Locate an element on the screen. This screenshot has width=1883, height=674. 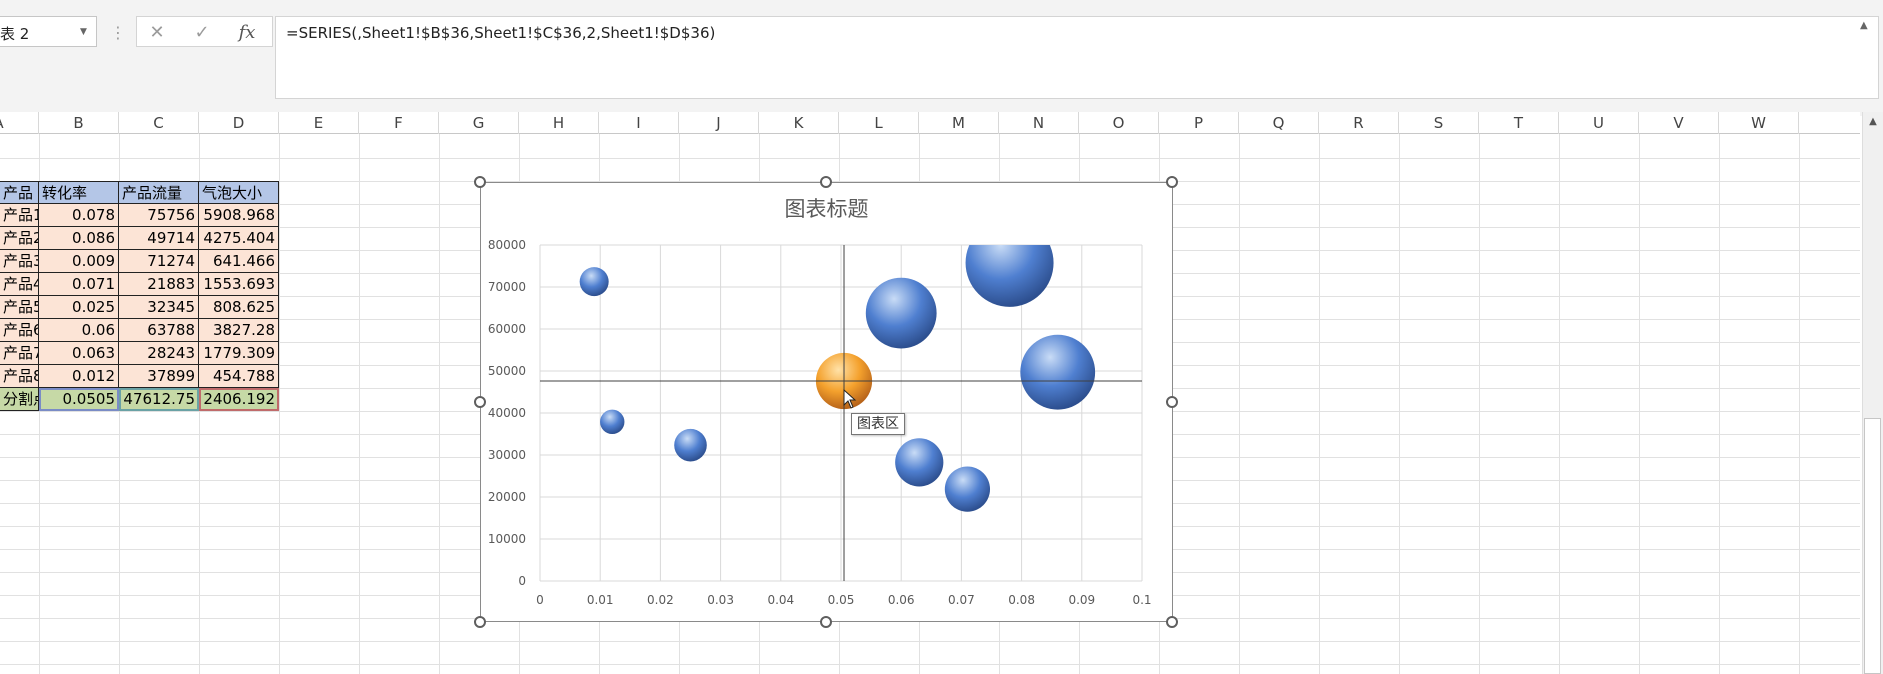
insert-function-icon: fx is located at coordinates (247, 32).